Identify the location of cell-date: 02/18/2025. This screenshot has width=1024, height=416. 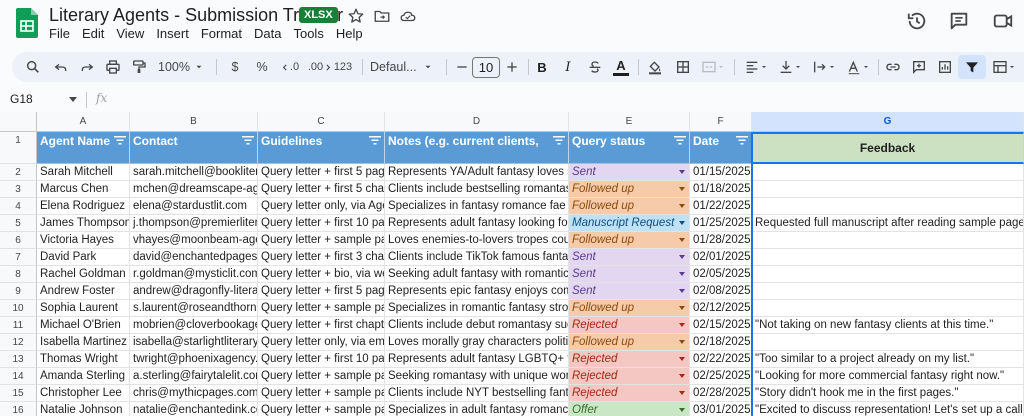
(721, 342).